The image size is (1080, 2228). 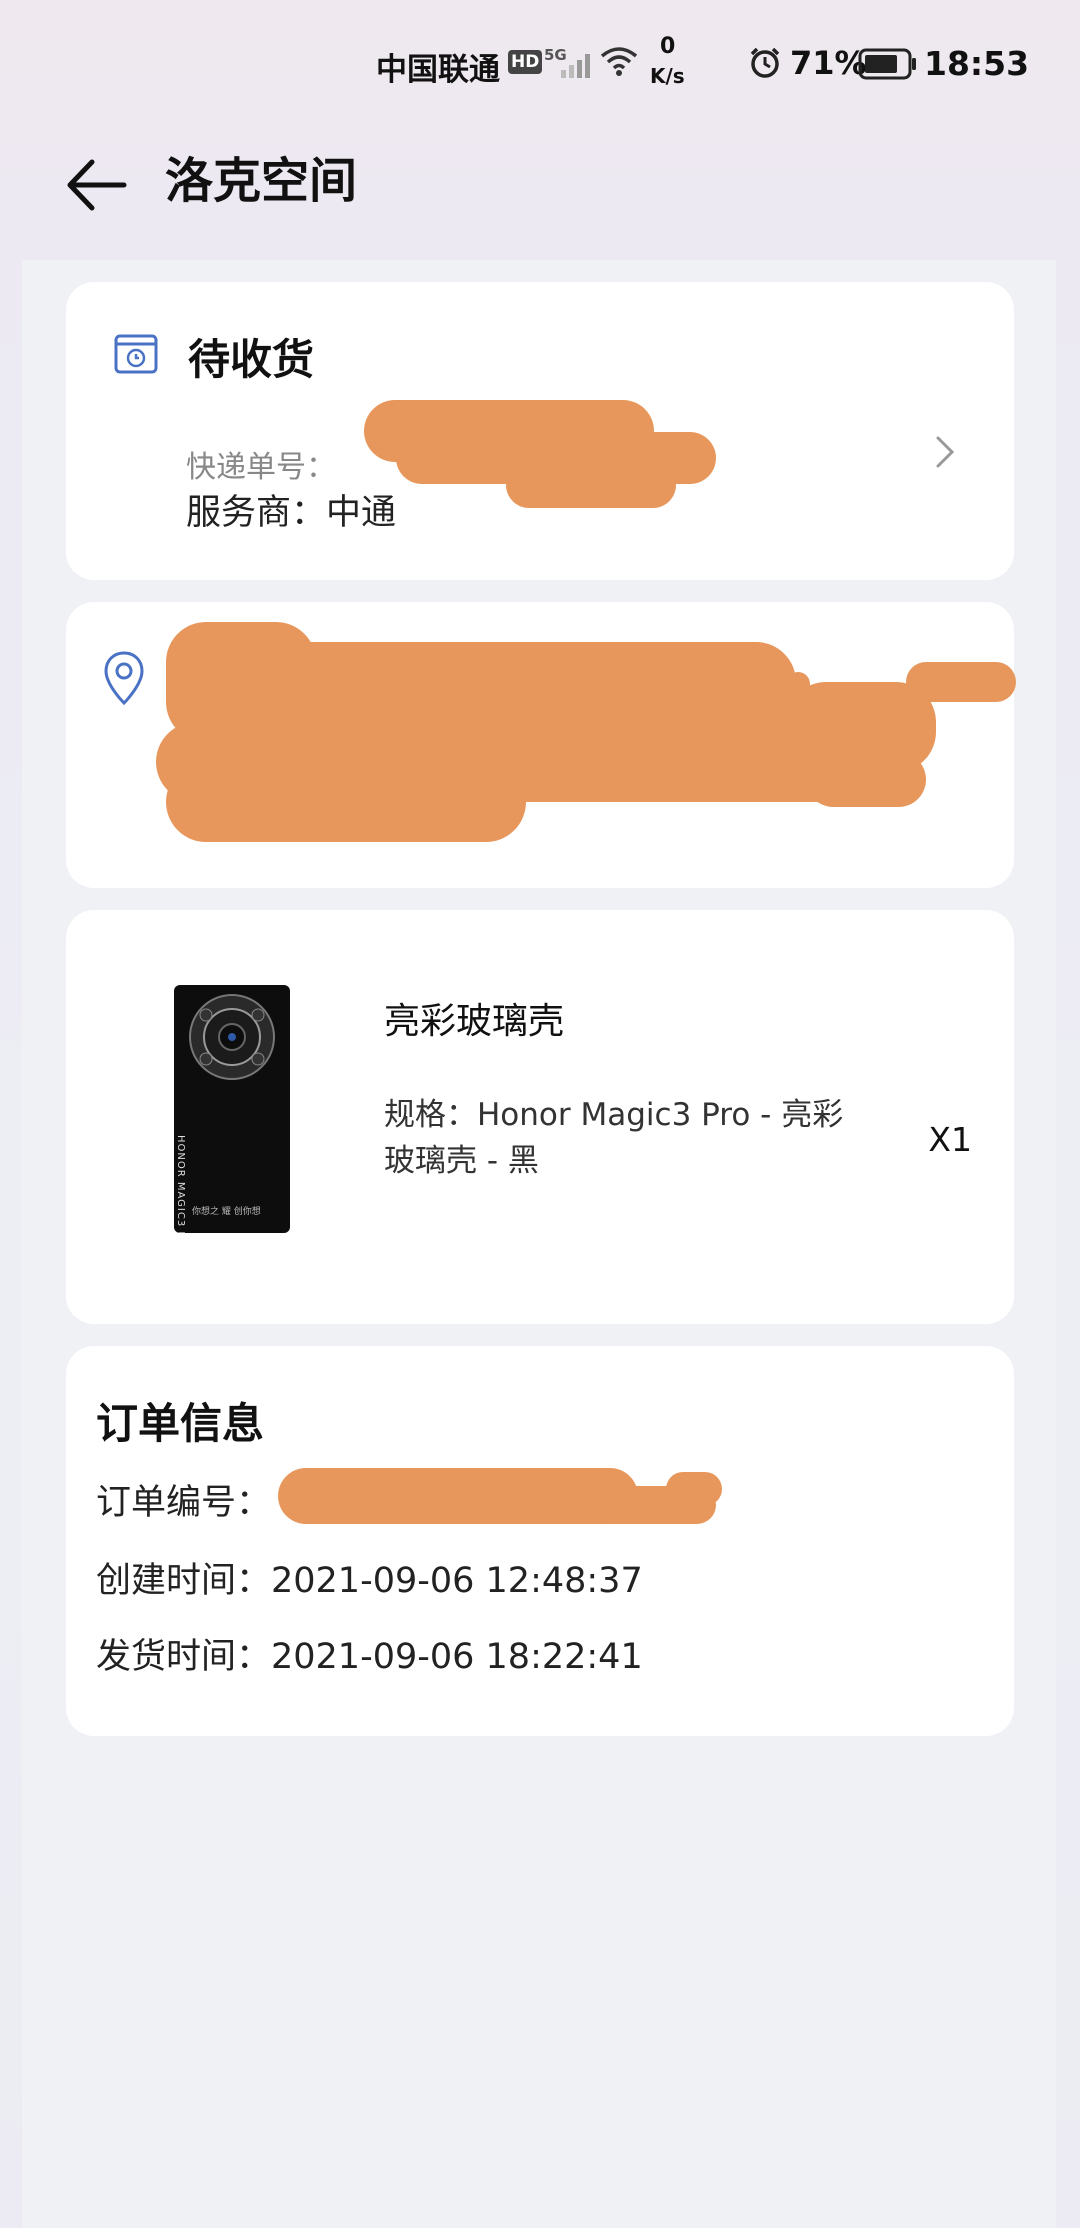 What do you see at coordinates (540, 431) in the screenshot?
I see `shipment-card: 待收货 快递单号： 服务商：中通` at bounding box center [540, 431].